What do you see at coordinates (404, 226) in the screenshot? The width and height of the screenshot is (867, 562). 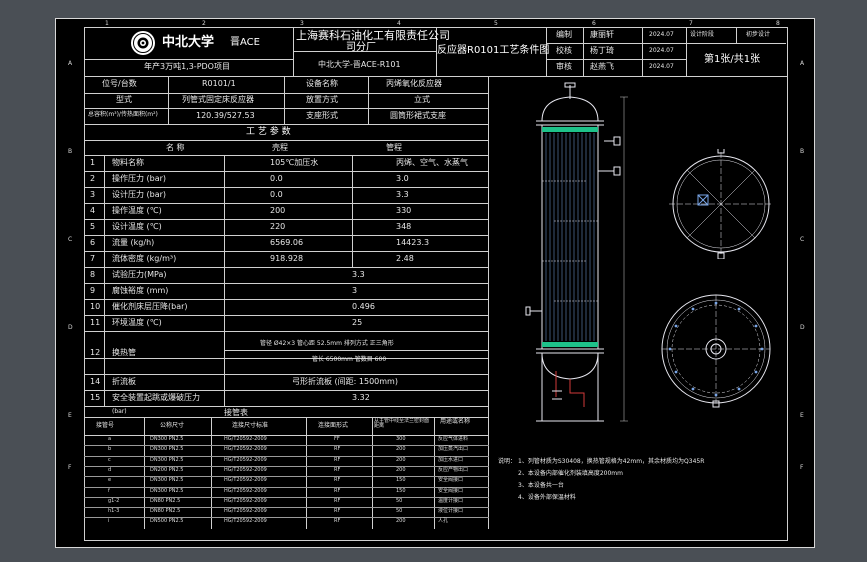 I see `param-tube-value: 348` at bounding box center [404, 226].